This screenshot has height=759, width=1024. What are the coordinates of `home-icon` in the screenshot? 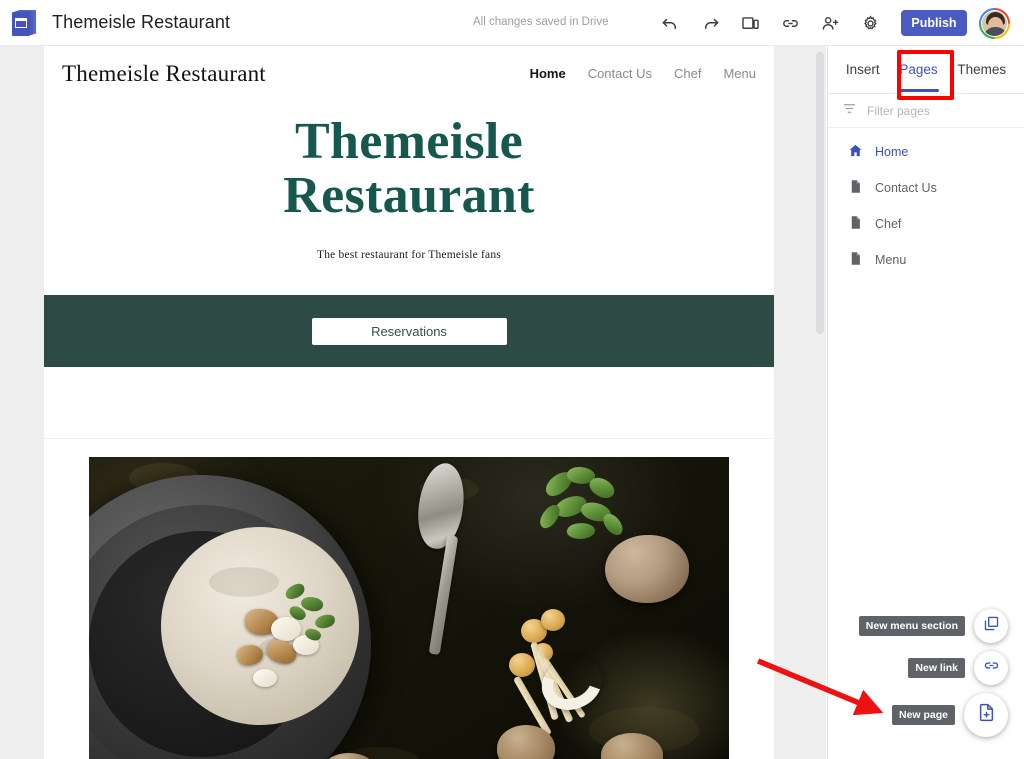 It's located at (855, 152).